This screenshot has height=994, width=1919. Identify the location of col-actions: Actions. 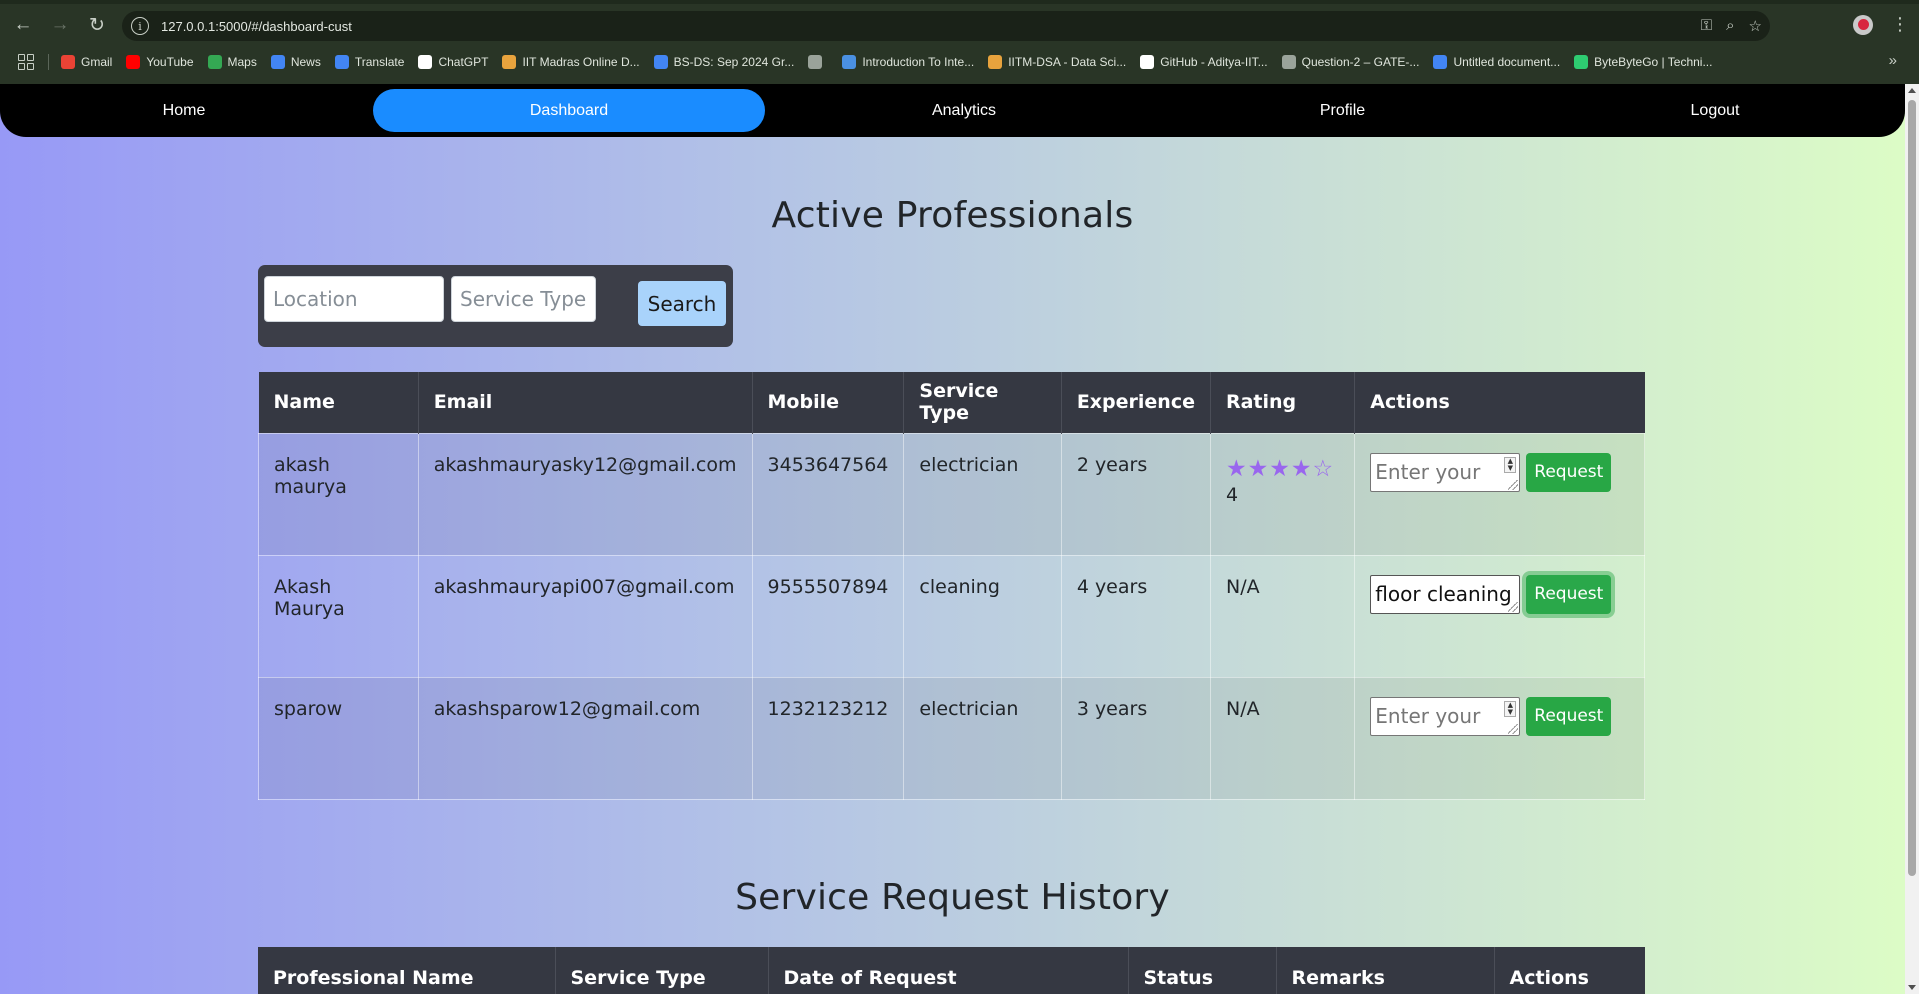
(1499, 402).